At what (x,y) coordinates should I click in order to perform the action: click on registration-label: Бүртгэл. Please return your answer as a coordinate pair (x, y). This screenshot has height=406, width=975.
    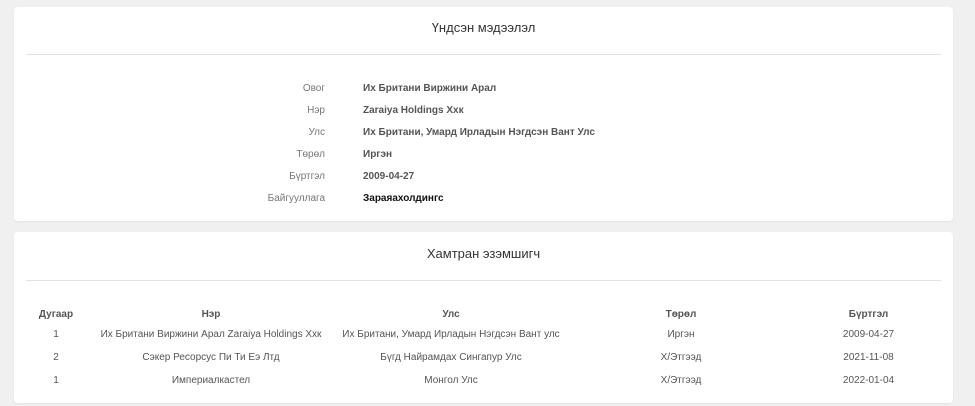
    Looking at the image, I should click on (307, 176).